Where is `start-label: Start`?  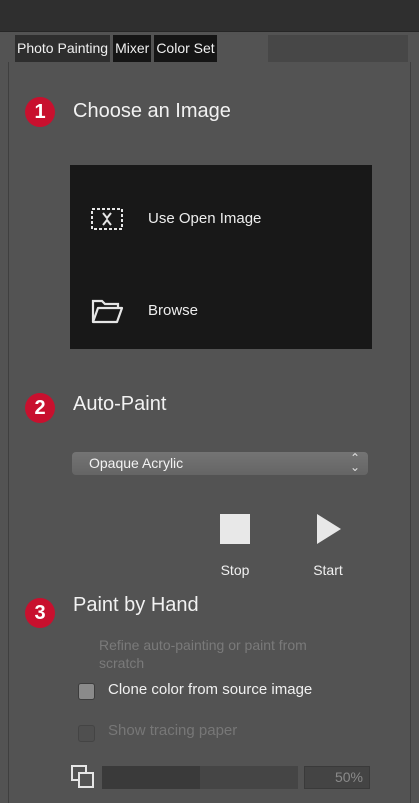 start-label: Start is located at coordinates (328, 570).